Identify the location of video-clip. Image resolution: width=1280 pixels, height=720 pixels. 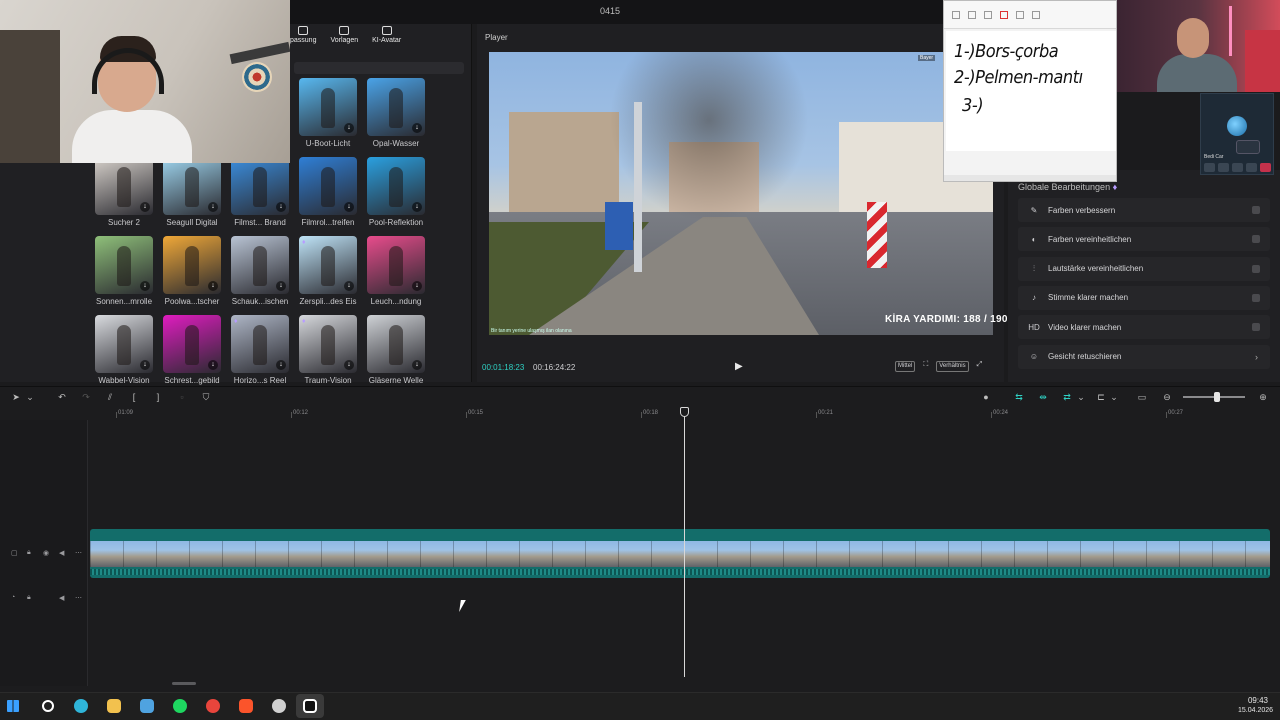
(680, 553).